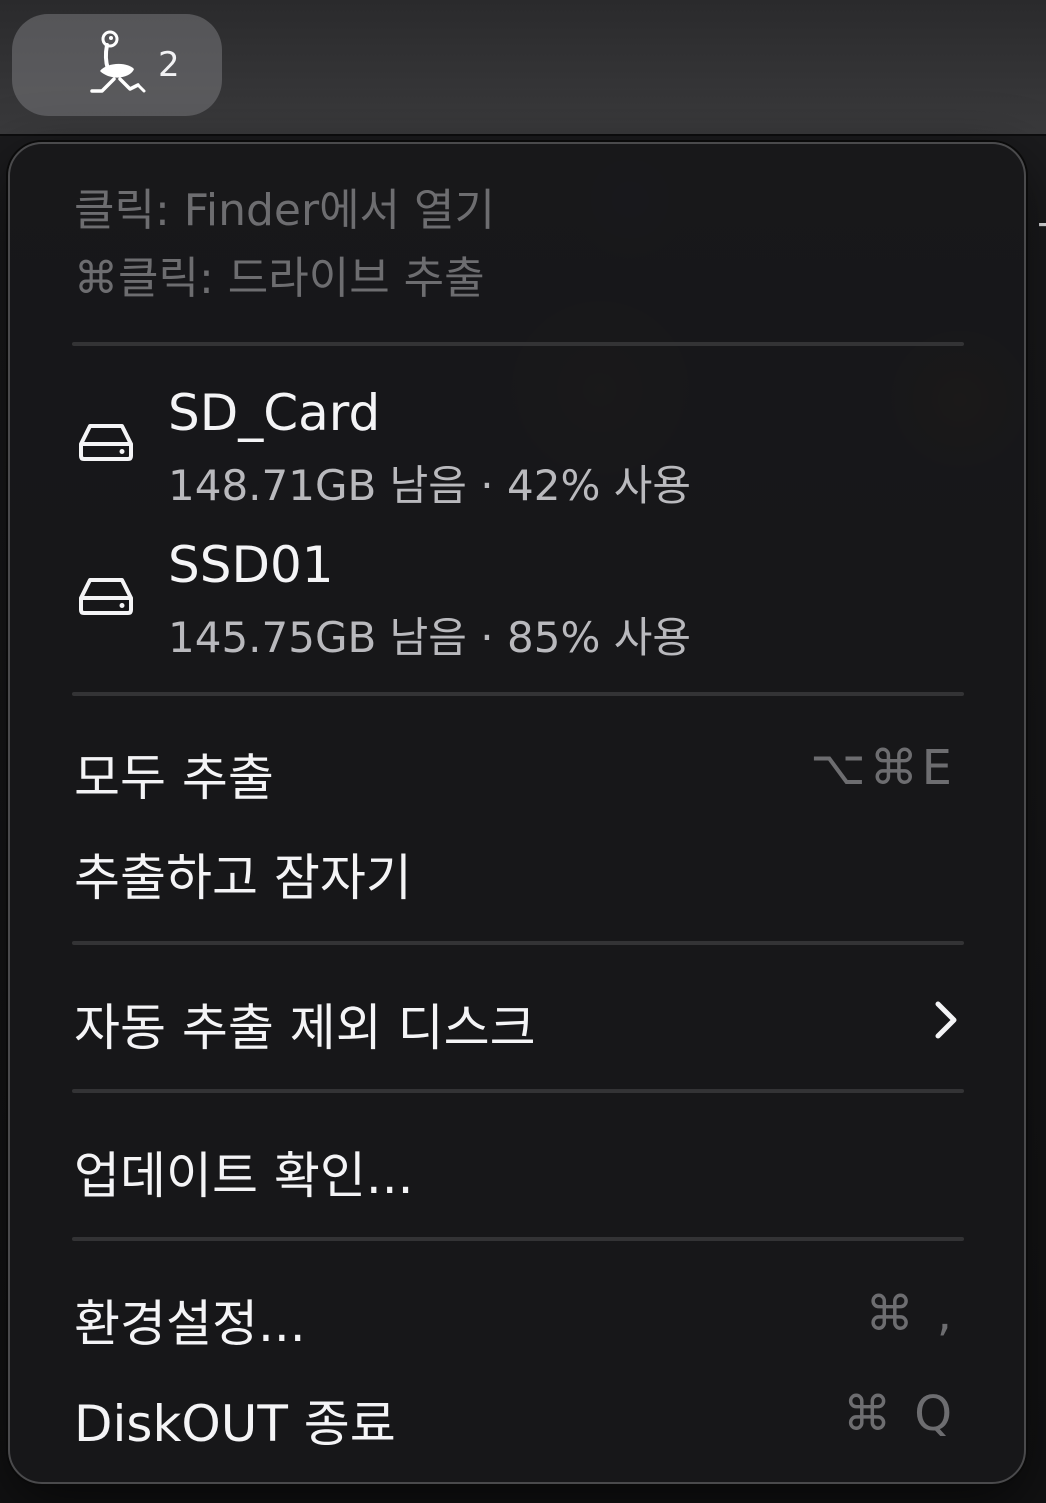 The width and height of the screenshot is (1046, 1503). What do you see at coordinates (910, 1314) in the screenshot?
I see `preferences-shortcut: ⌘ ,` at bounding box center [910, 1314].